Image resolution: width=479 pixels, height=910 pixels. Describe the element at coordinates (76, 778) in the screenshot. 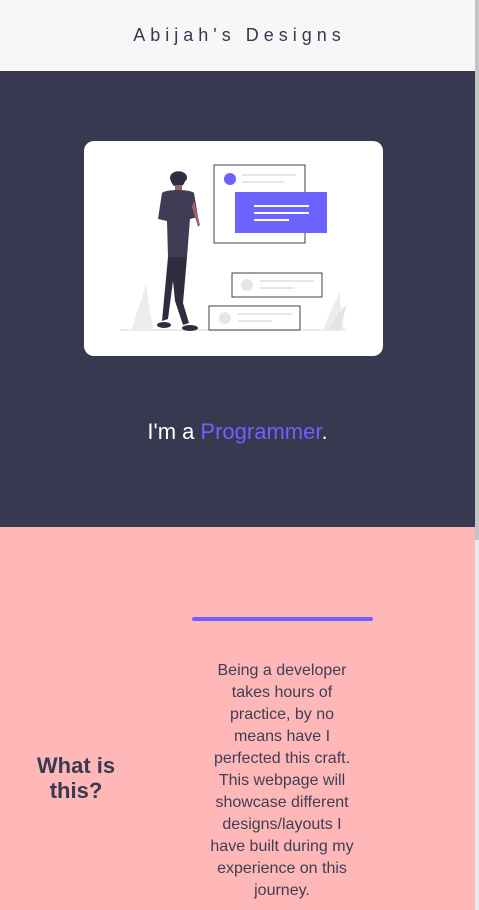

I see `about-heading: What is this?` at that location.